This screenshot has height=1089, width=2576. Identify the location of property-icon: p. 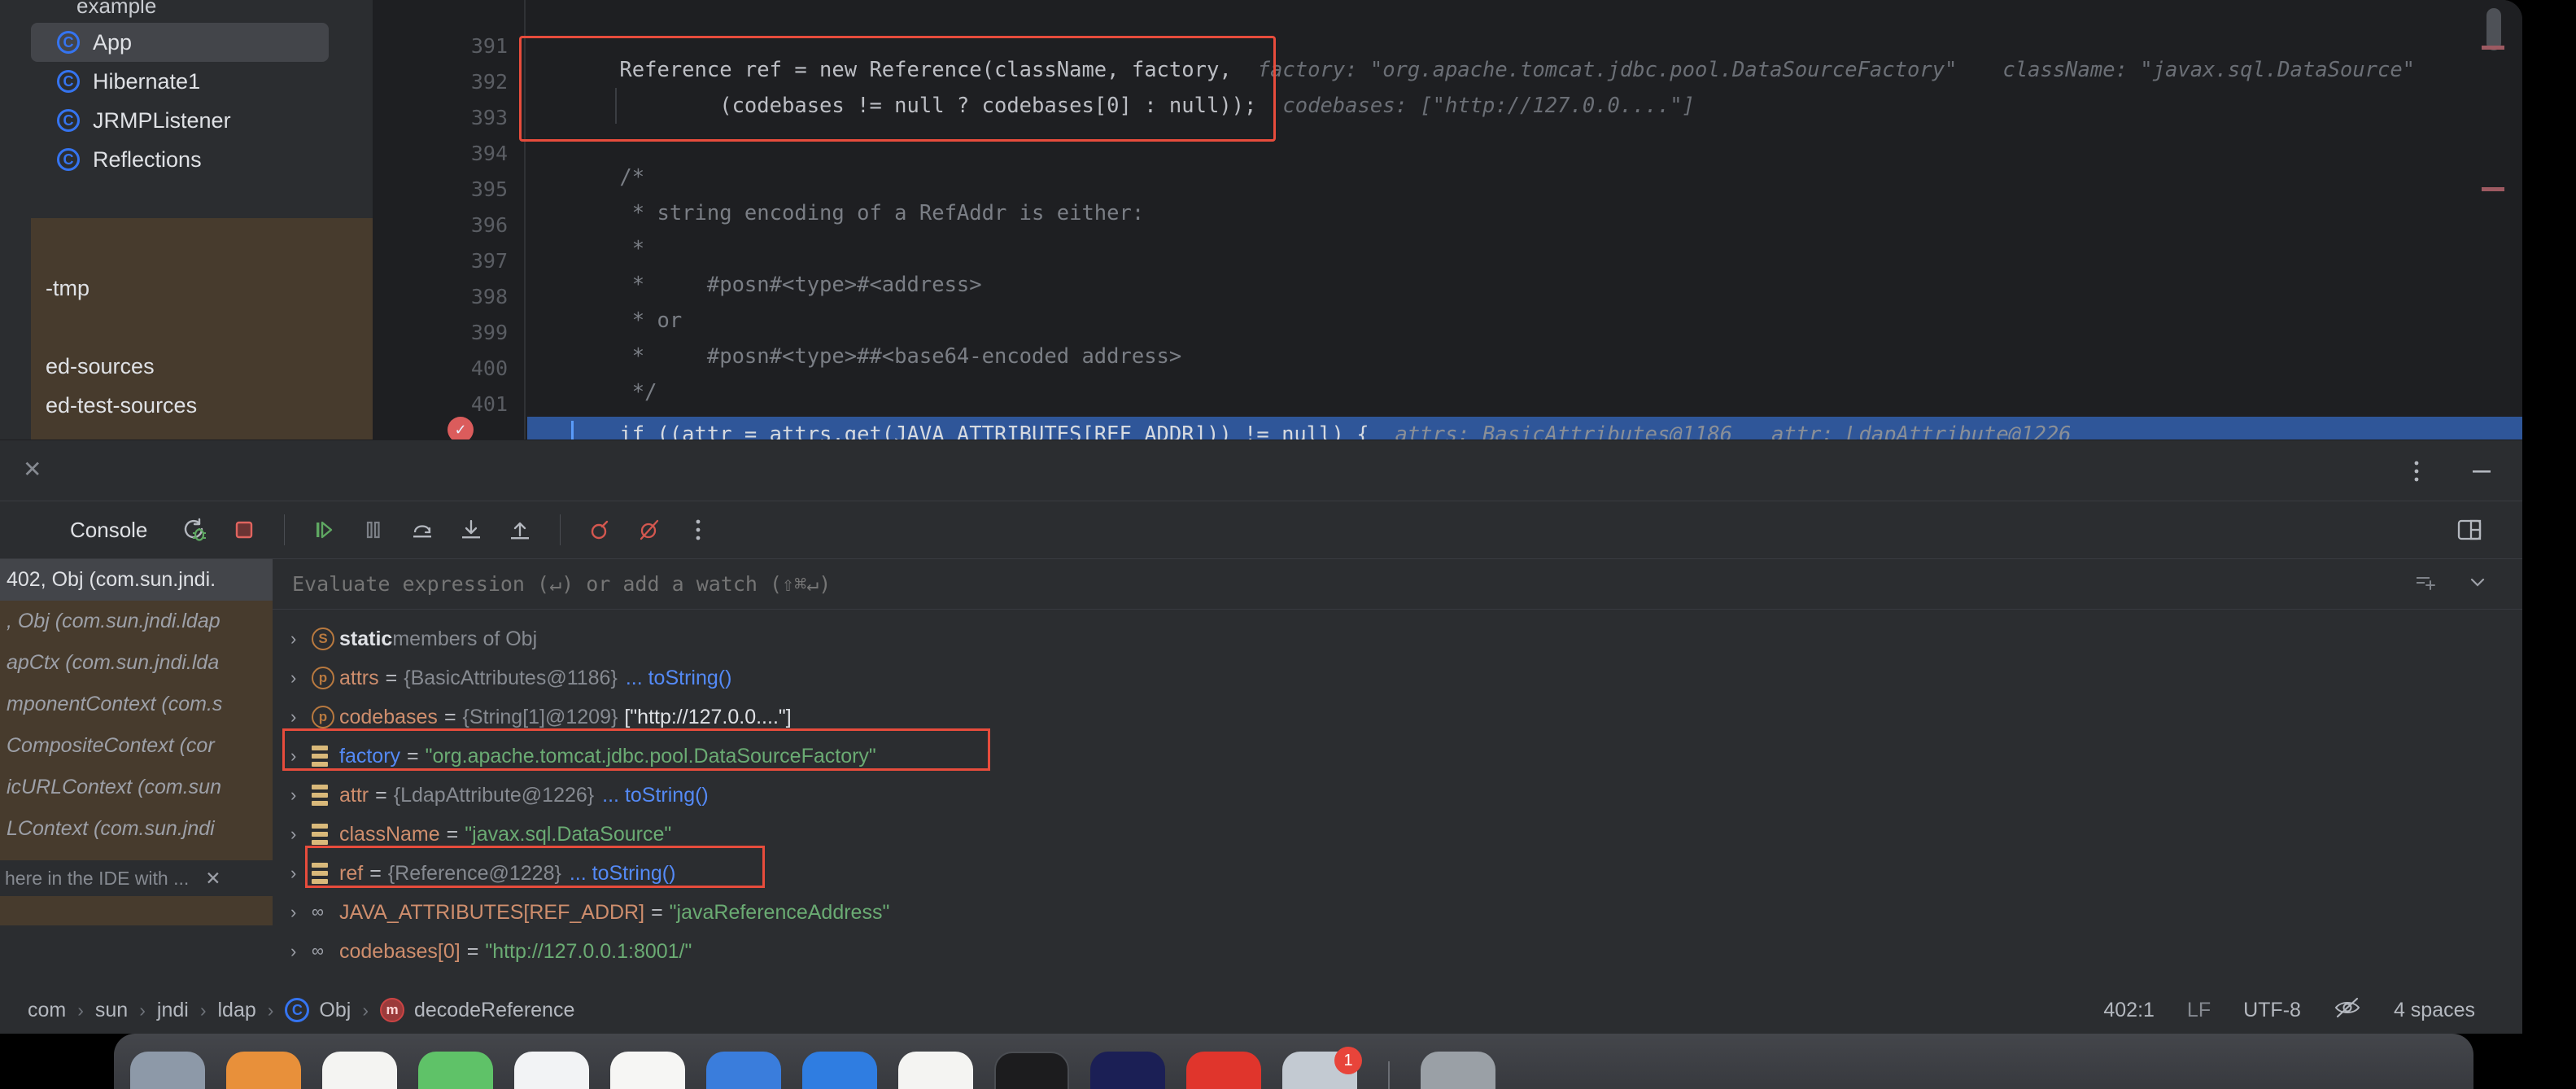
(325, 717).